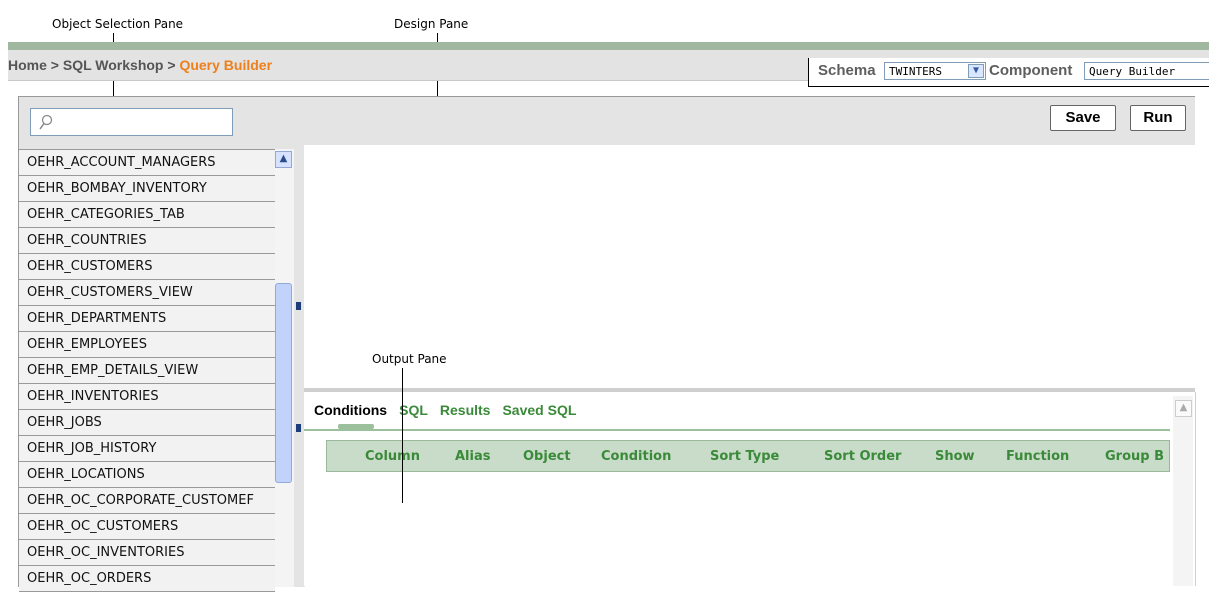  What do you see at coordinates (283, 383) in the screenshot?
I see `scrollbar-thumb` at bounding box center [283, 383].